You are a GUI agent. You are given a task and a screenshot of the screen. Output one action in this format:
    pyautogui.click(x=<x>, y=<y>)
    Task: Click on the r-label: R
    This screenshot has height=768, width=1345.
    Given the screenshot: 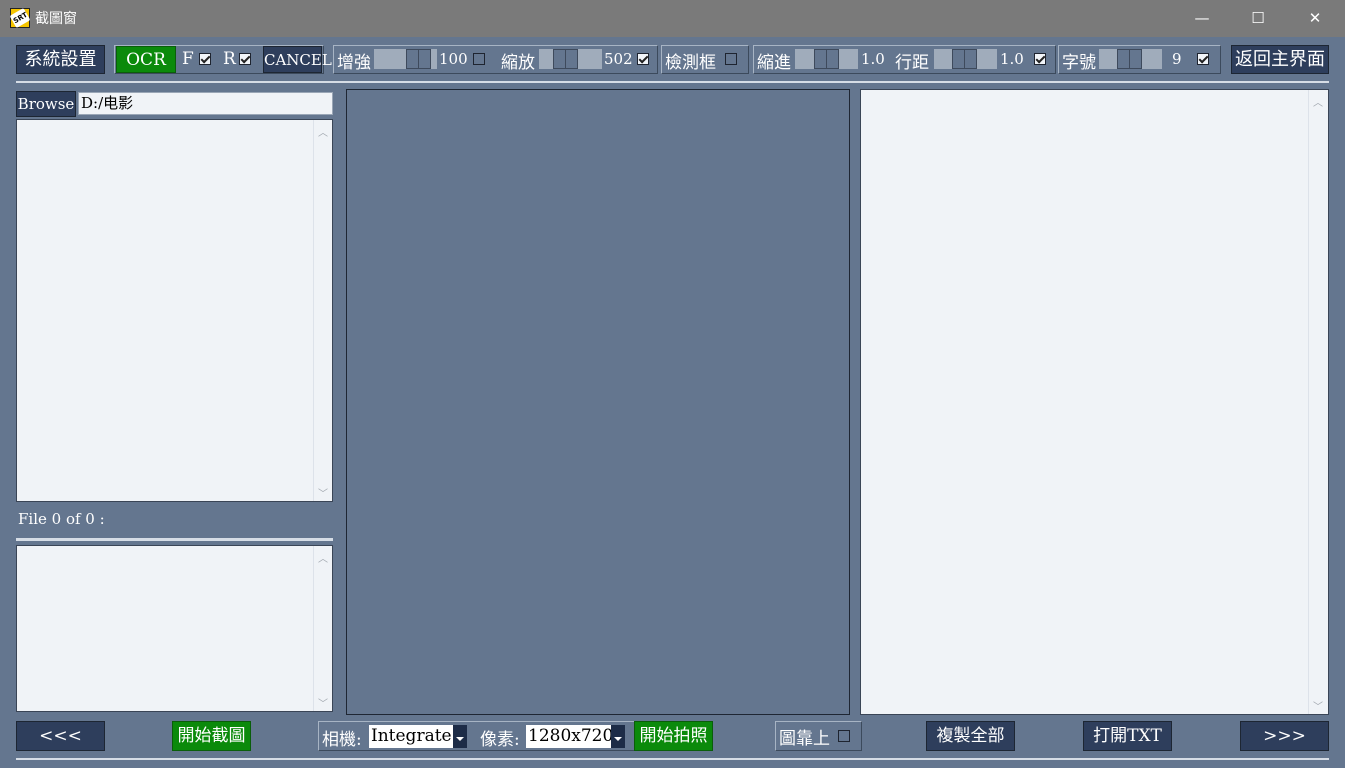 What is the action you would take?
    pyautogui.click(x=229, y=59)
    